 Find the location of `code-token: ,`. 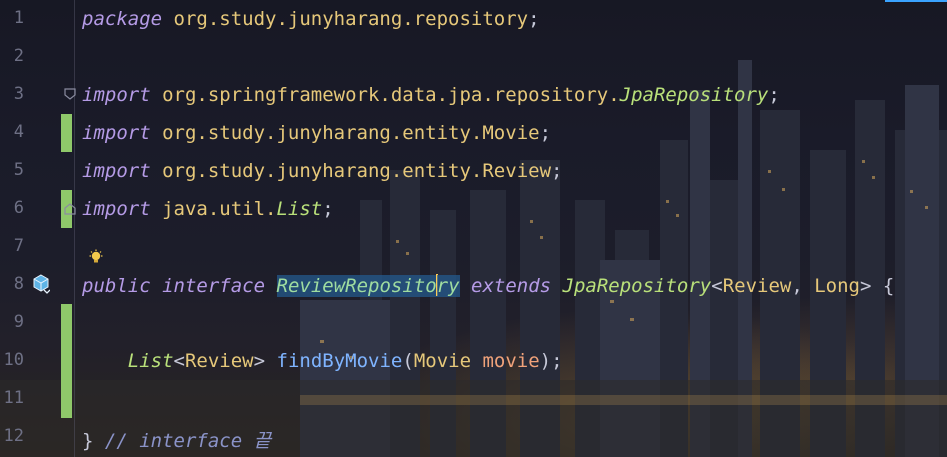

code-token: , is located at coordinates (803, 286).